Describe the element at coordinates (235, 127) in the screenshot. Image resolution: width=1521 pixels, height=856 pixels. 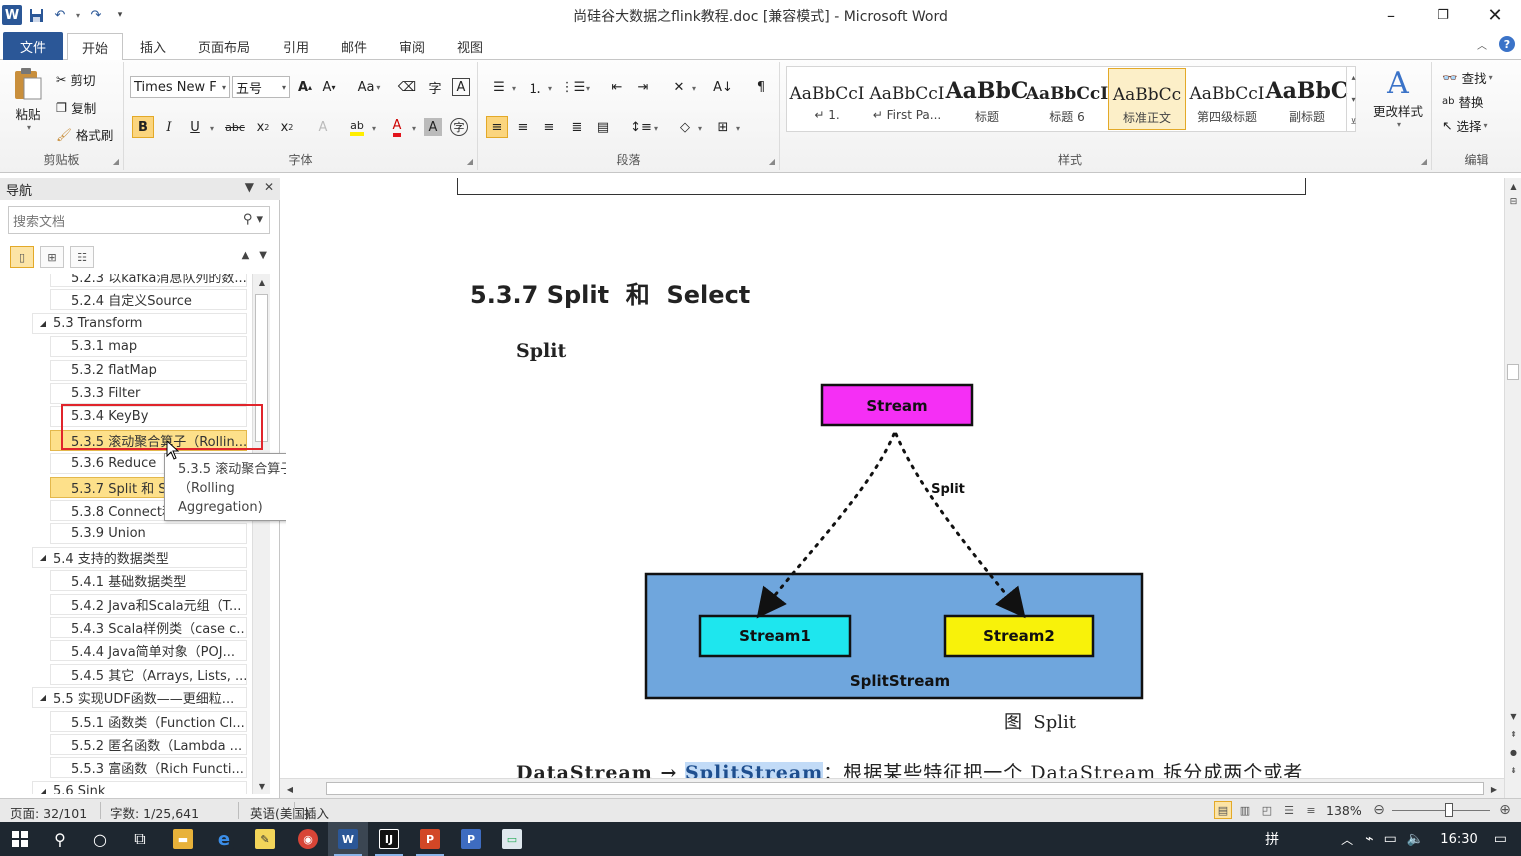
I see `strikethrough-button: abc` at that location.